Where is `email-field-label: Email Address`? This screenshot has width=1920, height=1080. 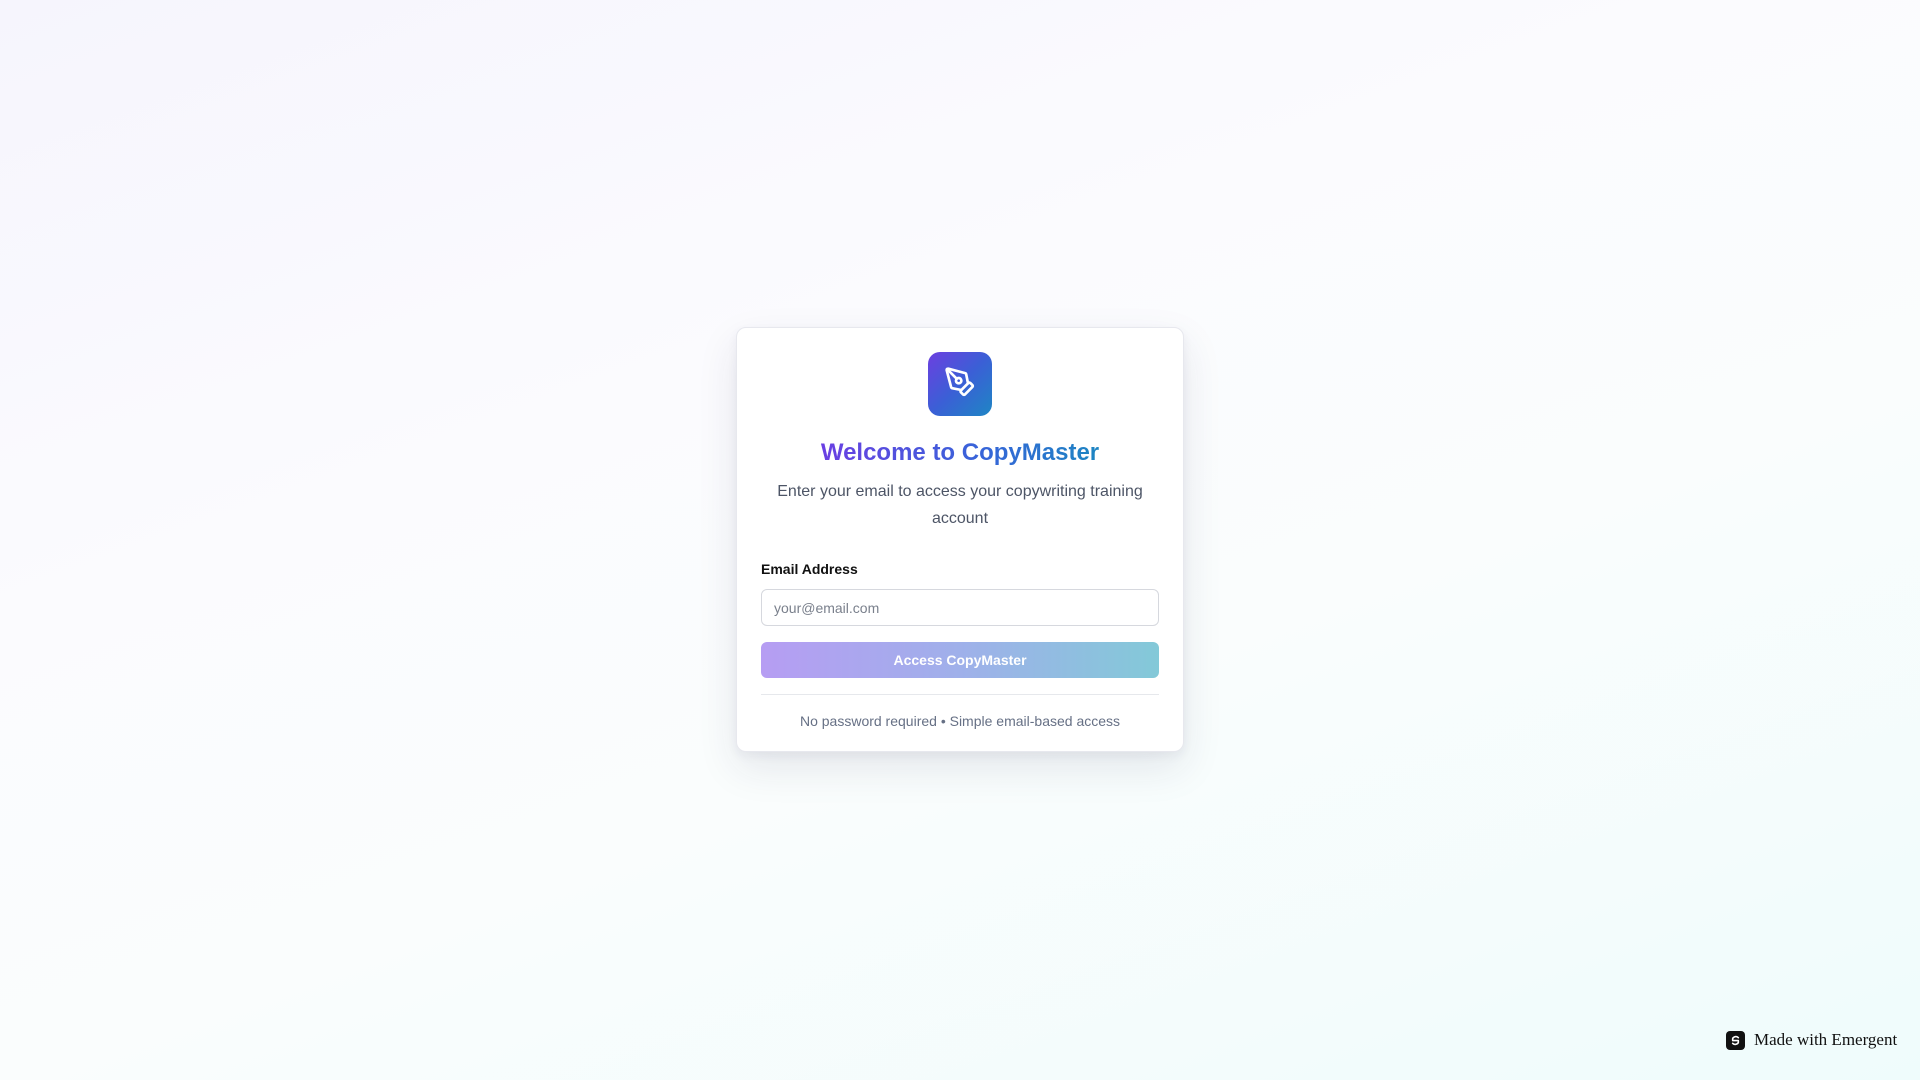 email-field-label: Email Address is located at coordinates (809, 569).